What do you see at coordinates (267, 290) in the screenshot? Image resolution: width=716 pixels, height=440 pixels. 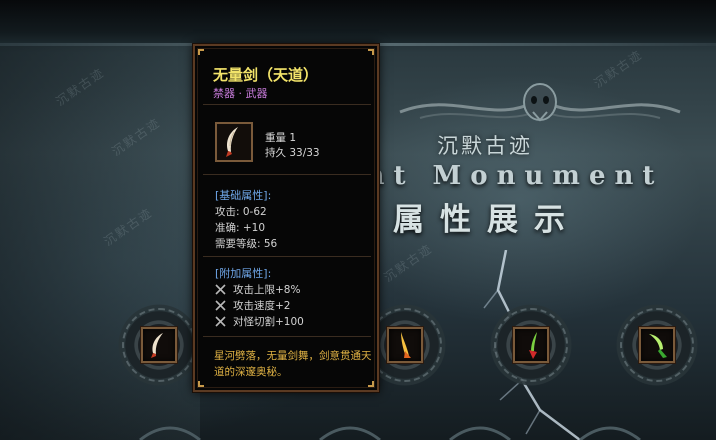 I see `extra-stat-text: 攻击上限+8%` at bounding box center [267, 290].